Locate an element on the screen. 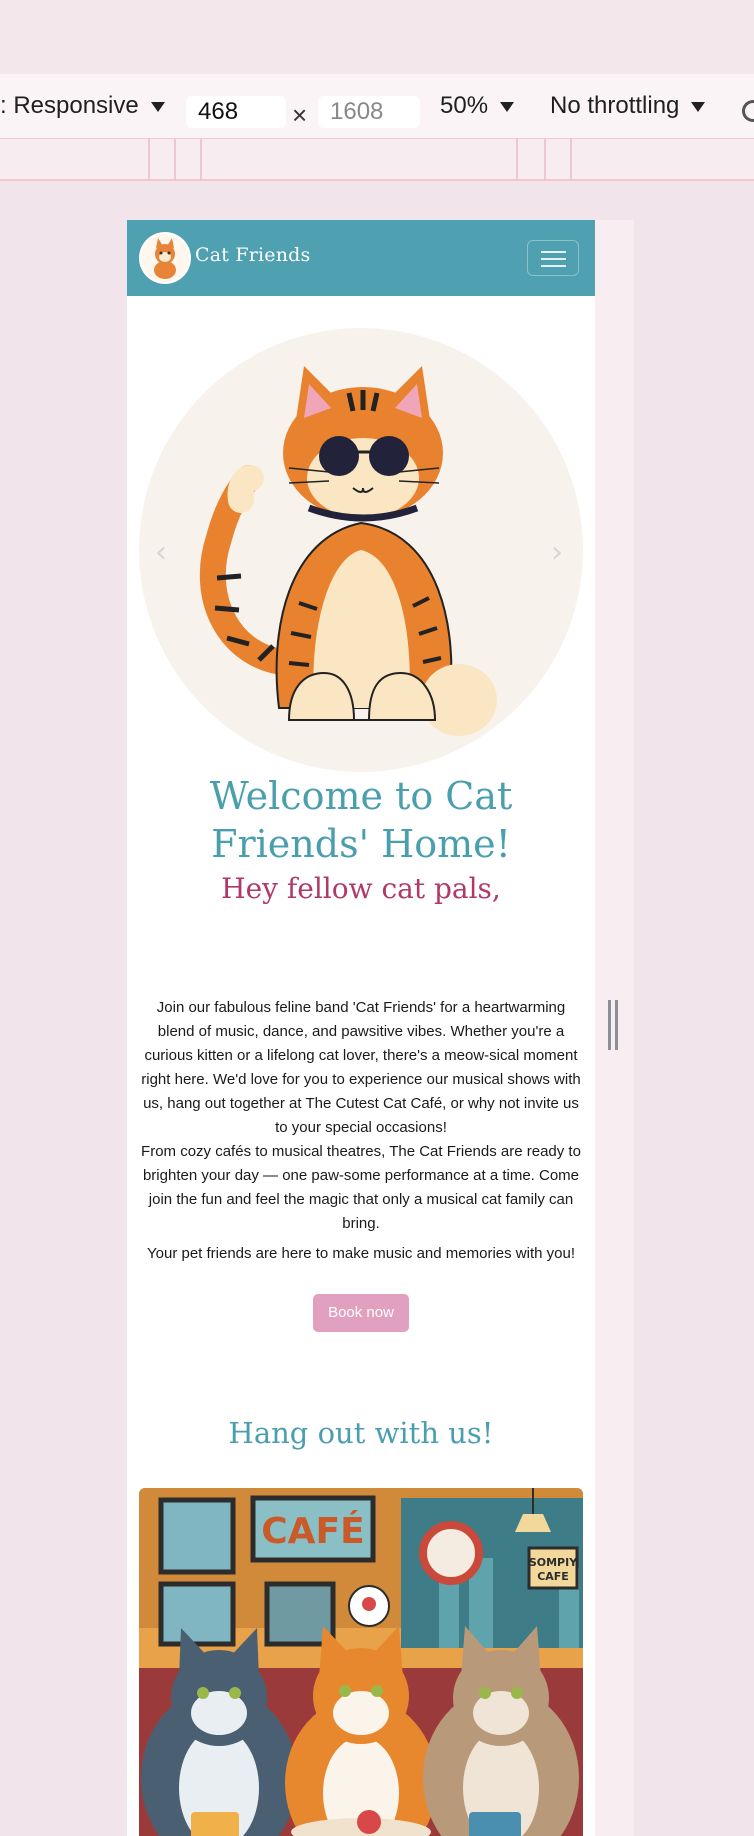 The height and width of the screenshot is (1836, 754). svg-text: CAFÉ is located at coordinates (312, 1531).